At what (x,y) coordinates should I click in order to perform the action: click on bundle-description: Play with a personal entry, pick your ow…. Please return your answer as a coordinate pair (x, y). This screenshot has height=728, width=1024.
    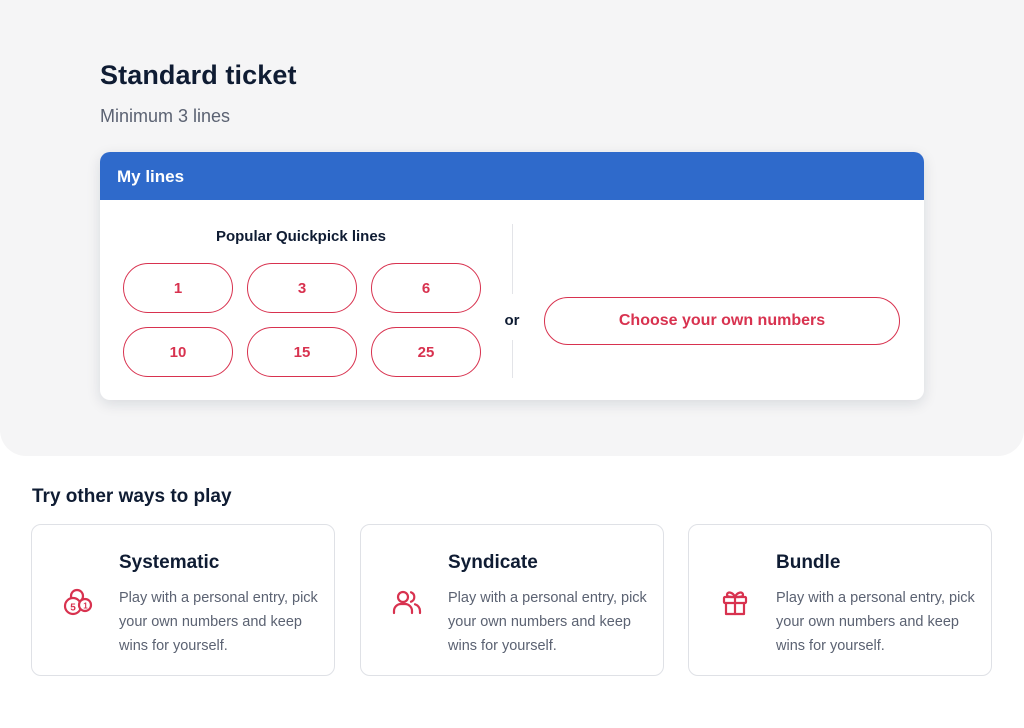
    Looking at the image, I should click on (875, 622).